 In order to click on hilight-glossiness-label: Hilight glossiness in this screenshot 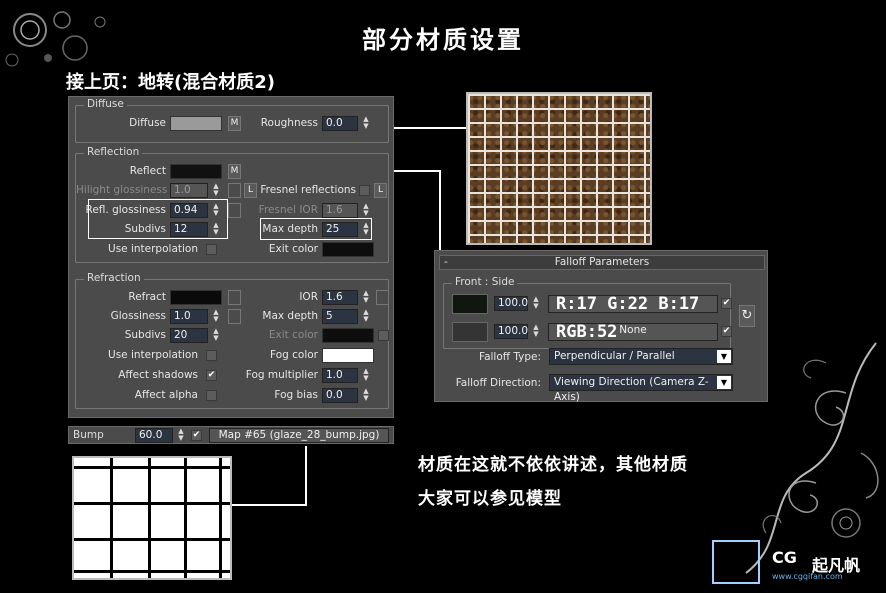, I will do `click(122, 190)`.